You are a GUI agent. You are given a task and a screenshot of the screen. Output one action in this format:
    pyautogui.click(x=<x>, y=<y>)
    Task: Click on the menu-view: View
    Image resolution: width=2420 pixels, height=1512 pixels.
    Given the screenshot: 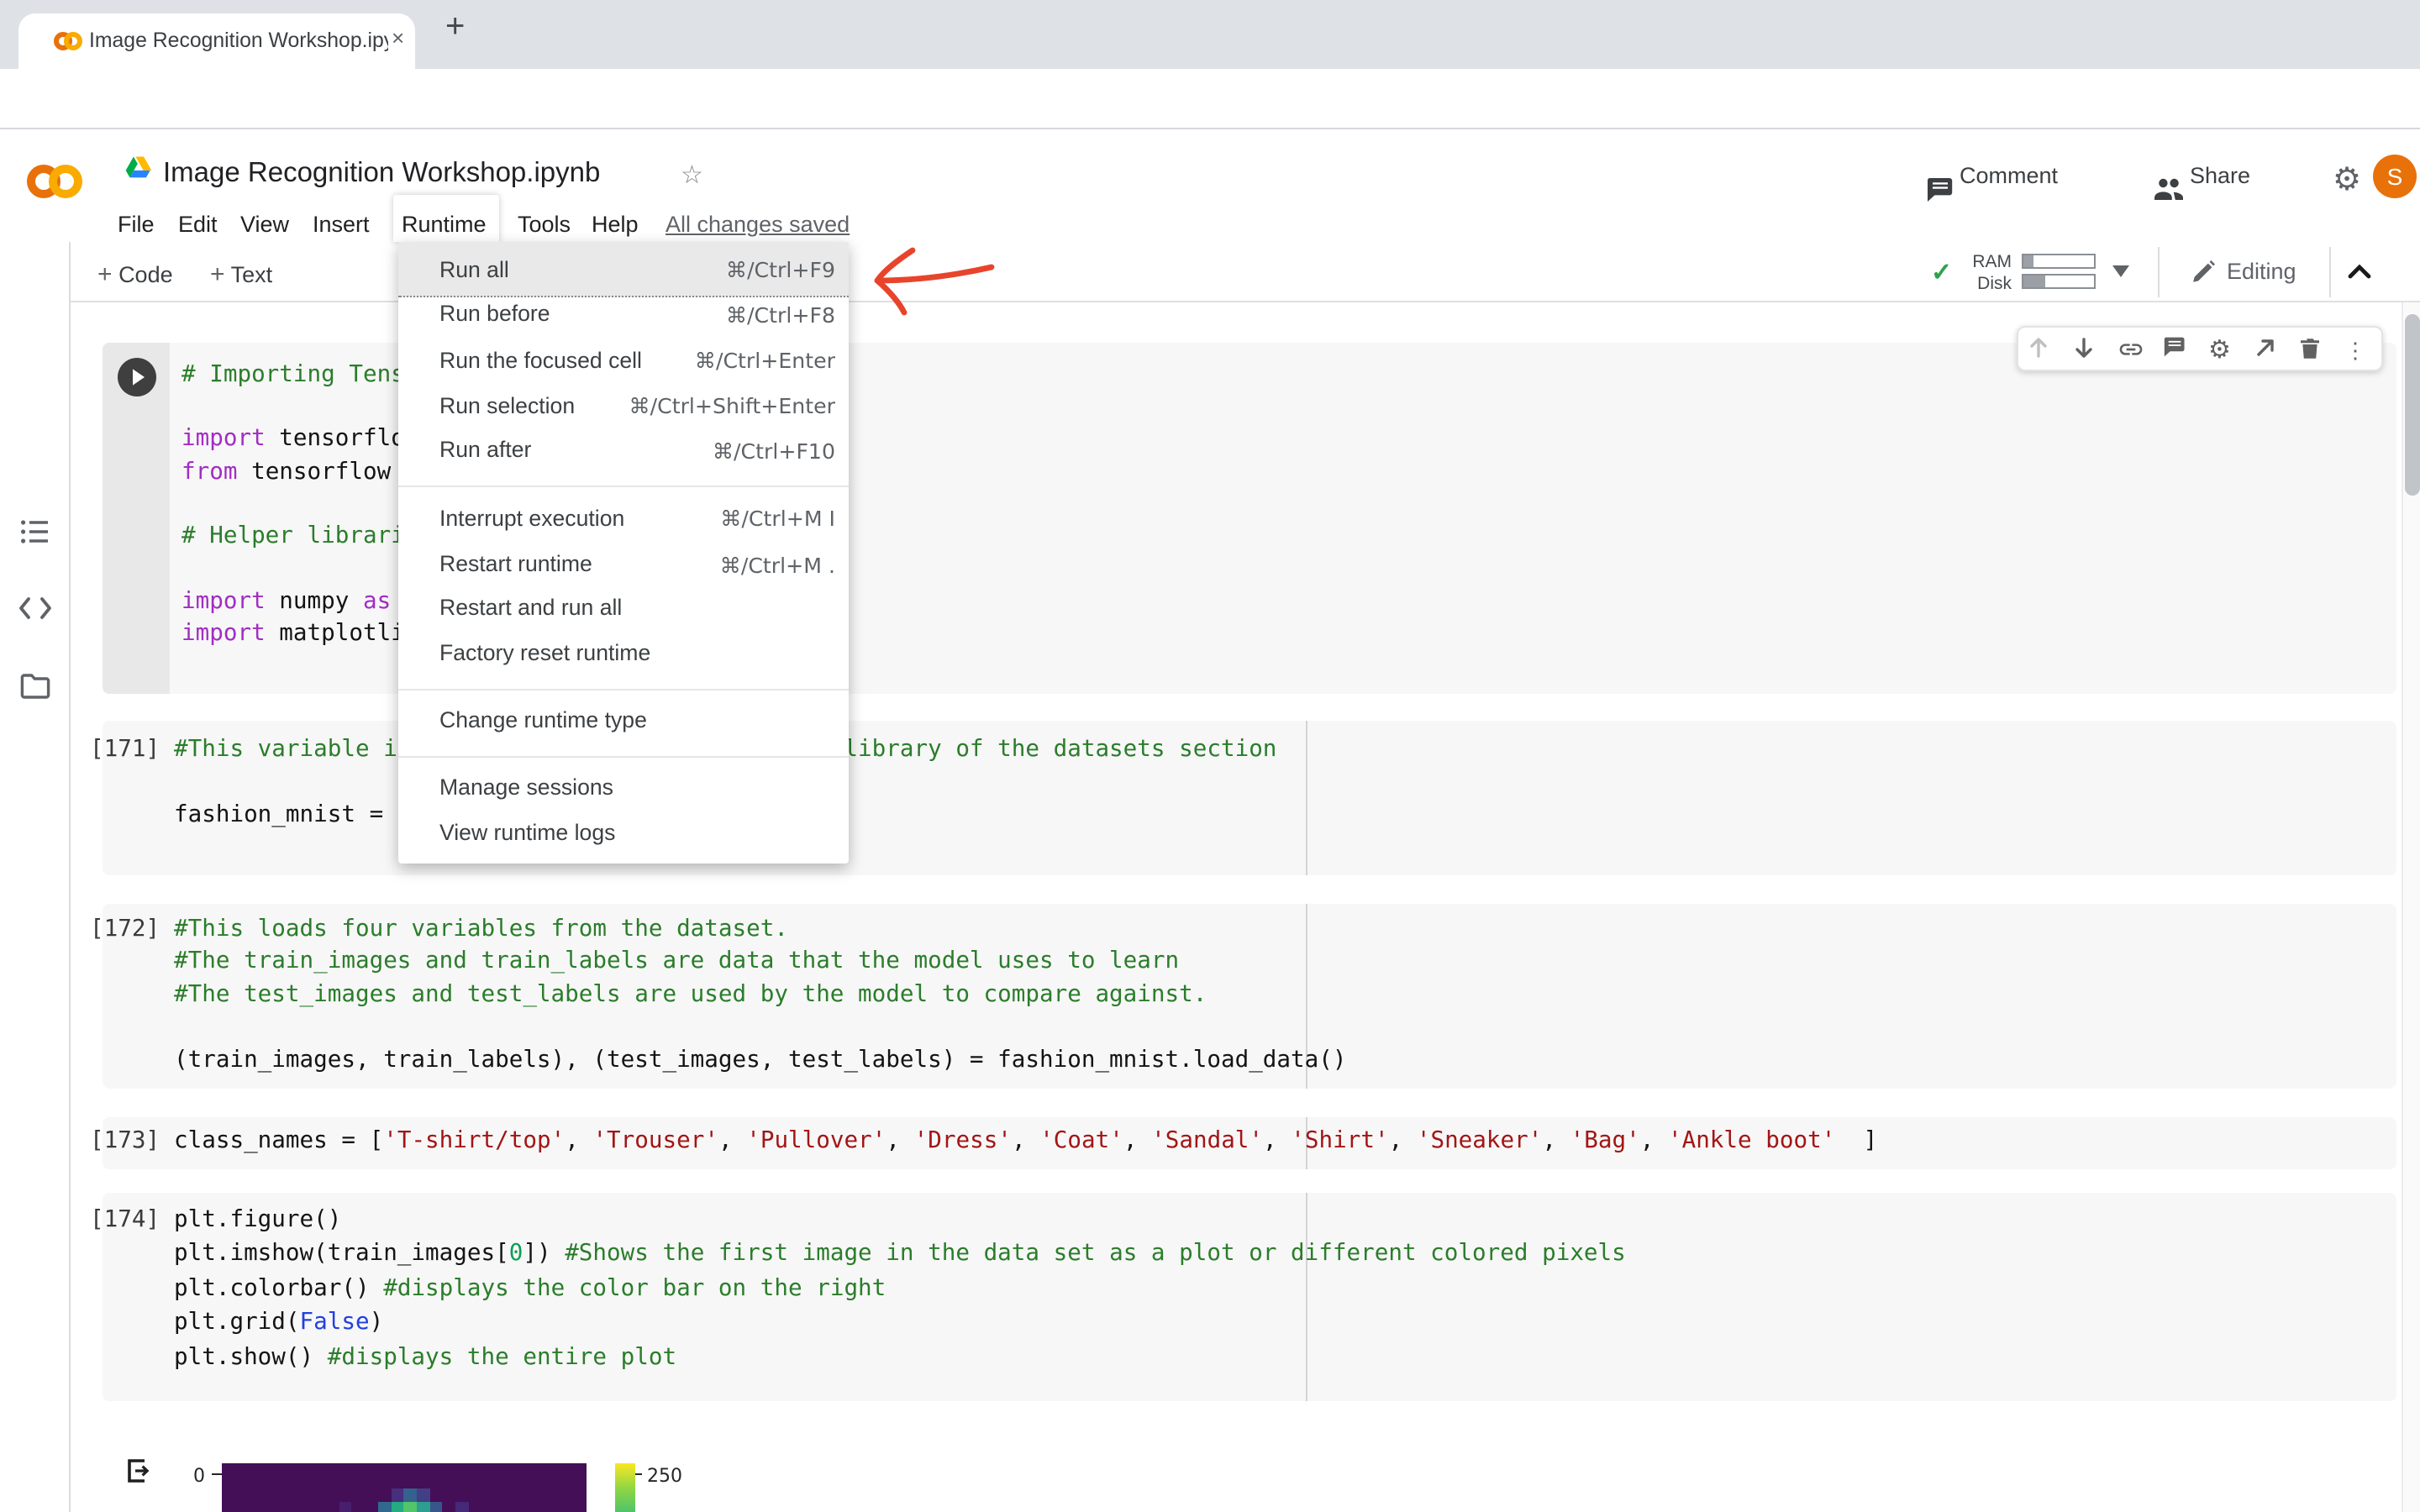 What is the action you would take?
    pyautogui.click(x=264, y=224)
    